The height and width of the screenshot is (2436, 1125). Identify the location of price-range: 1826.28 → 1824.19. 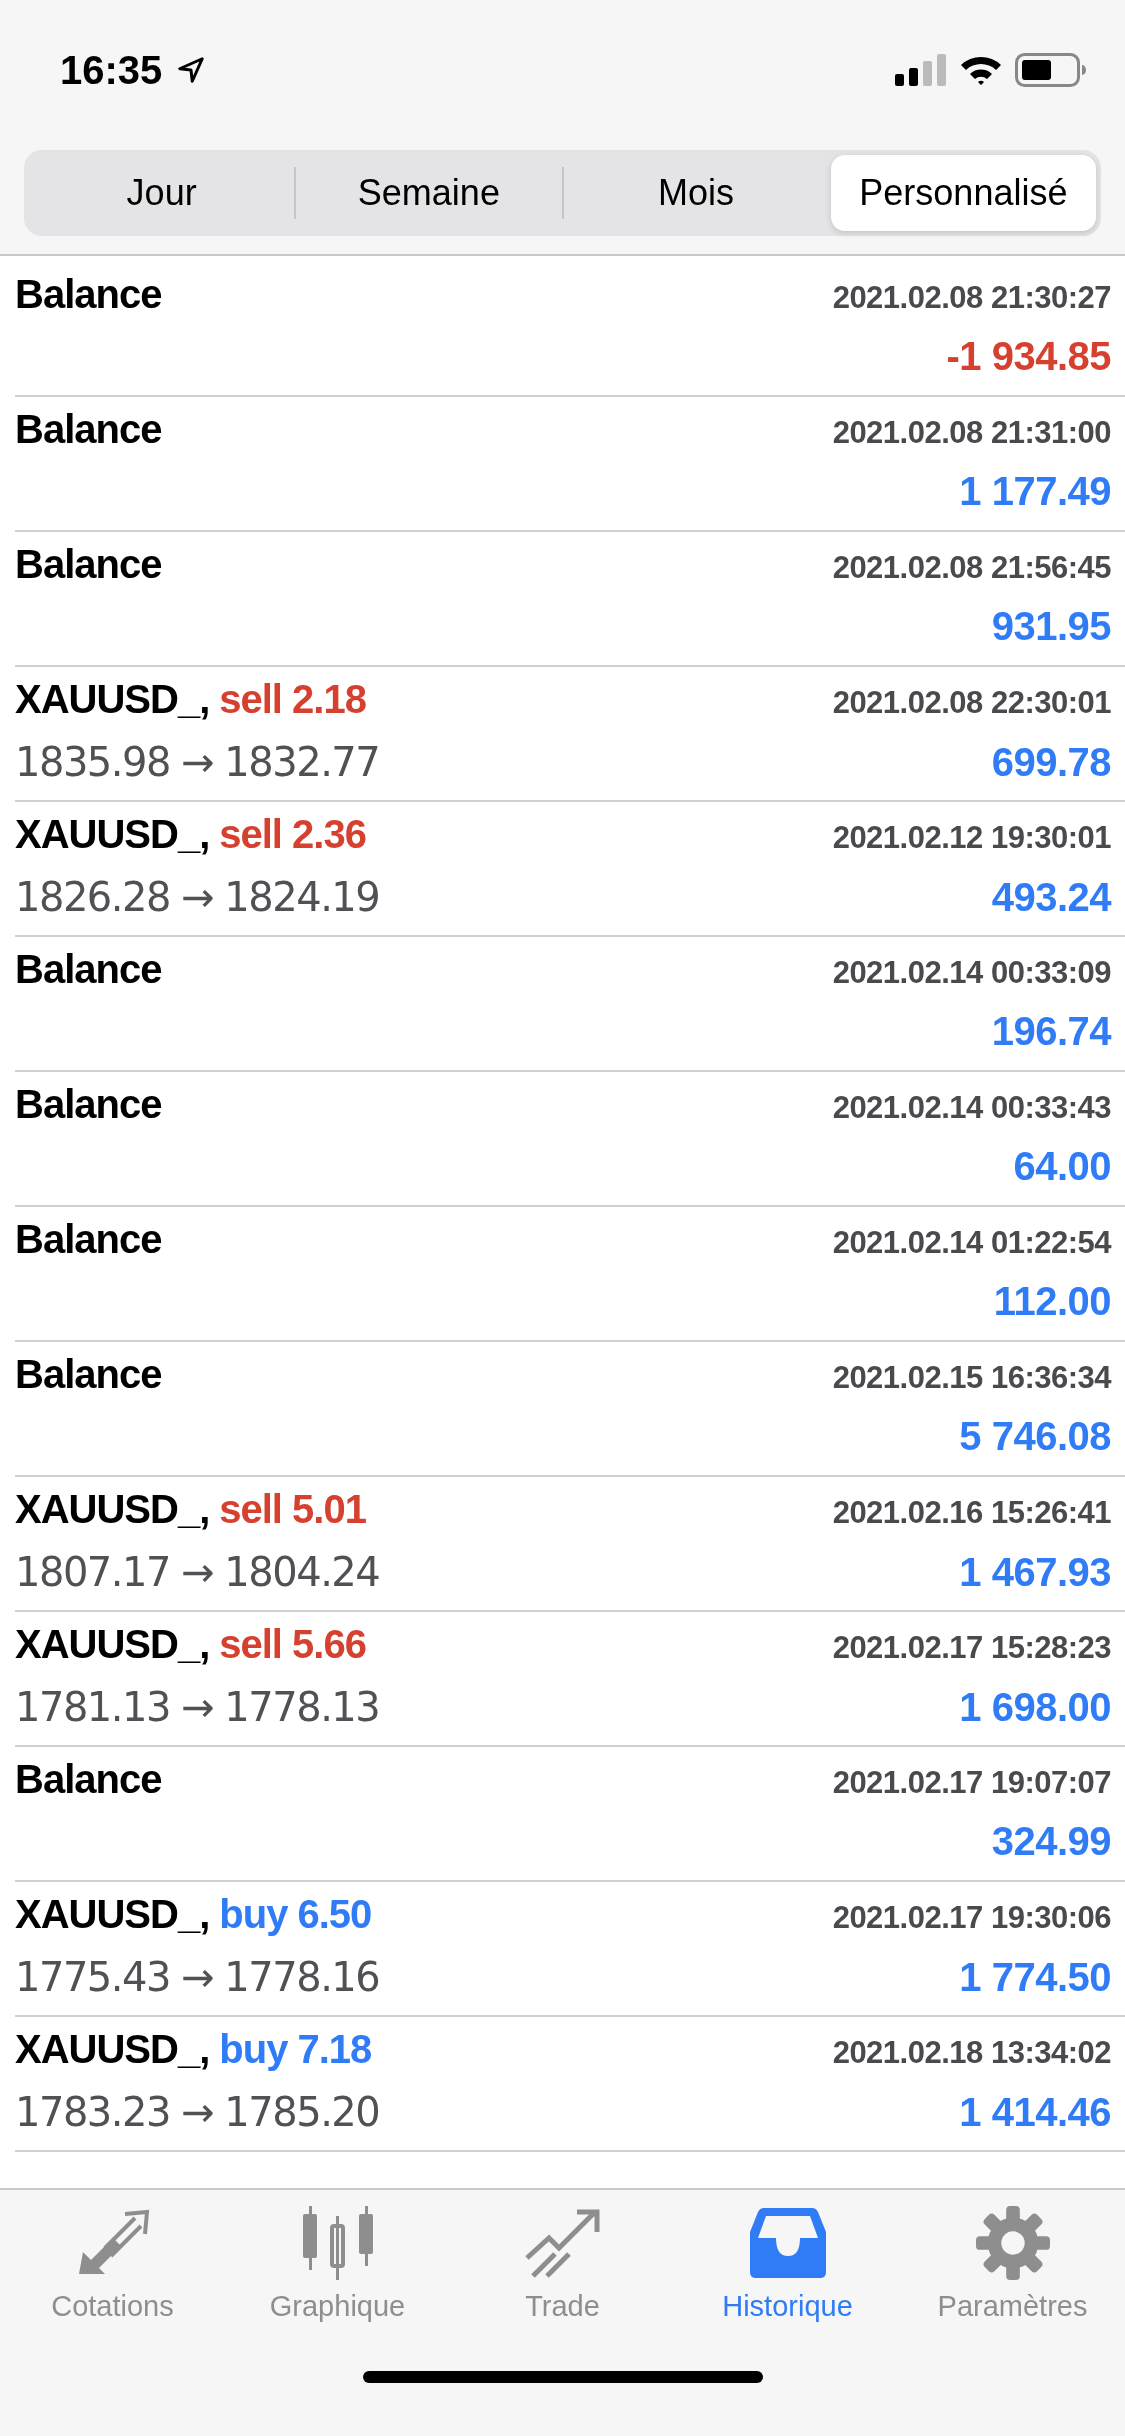
(197, 897).